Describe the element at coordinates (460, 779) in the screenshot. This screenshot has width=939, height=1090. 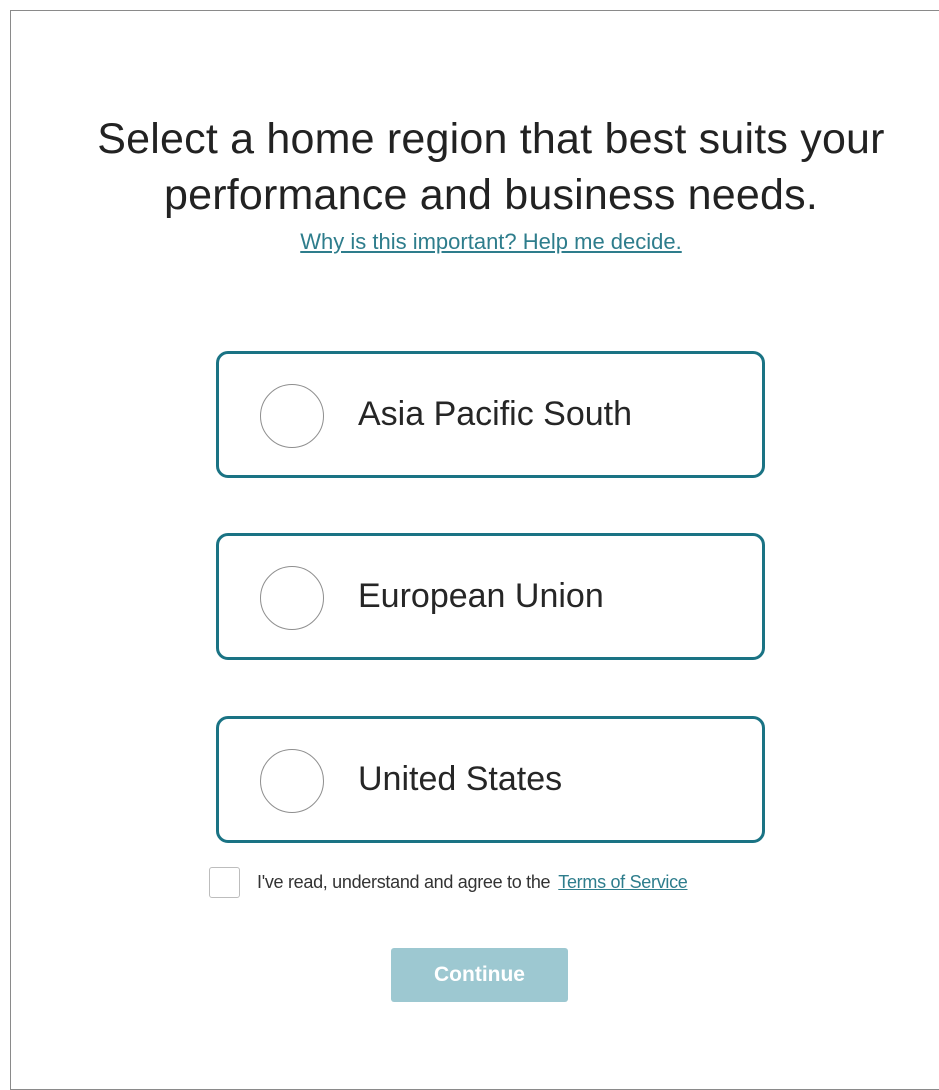
I see `region-label: United States` at that location.